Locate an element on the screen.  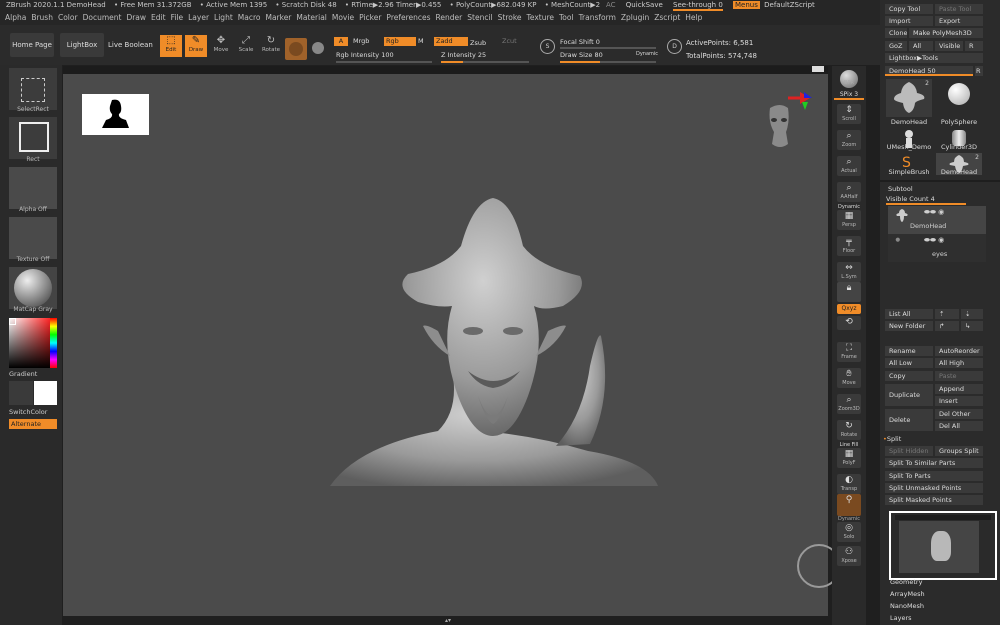
menu-render: Render is located at coordinates (449, 17).